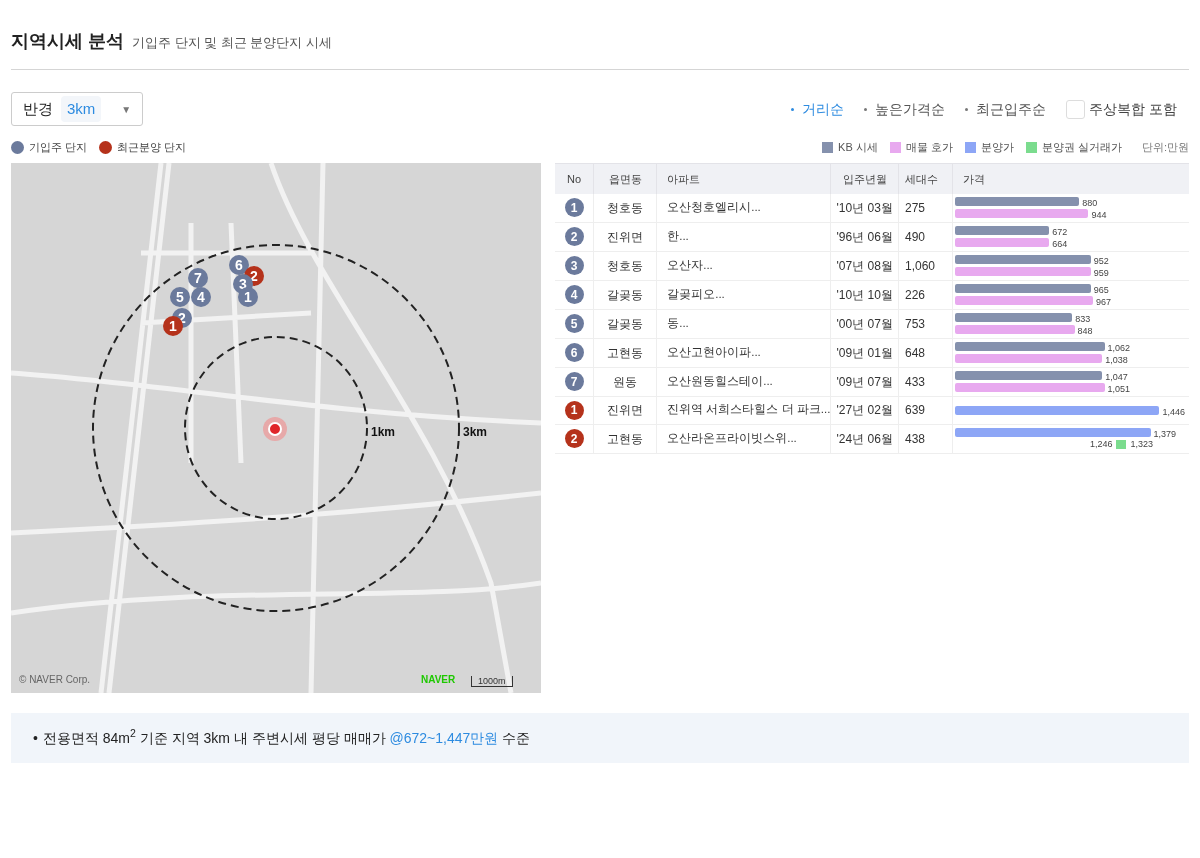  Describe the element at coordinates (925, 236) in the screenshot. I see `table-cell: 490` at that location.